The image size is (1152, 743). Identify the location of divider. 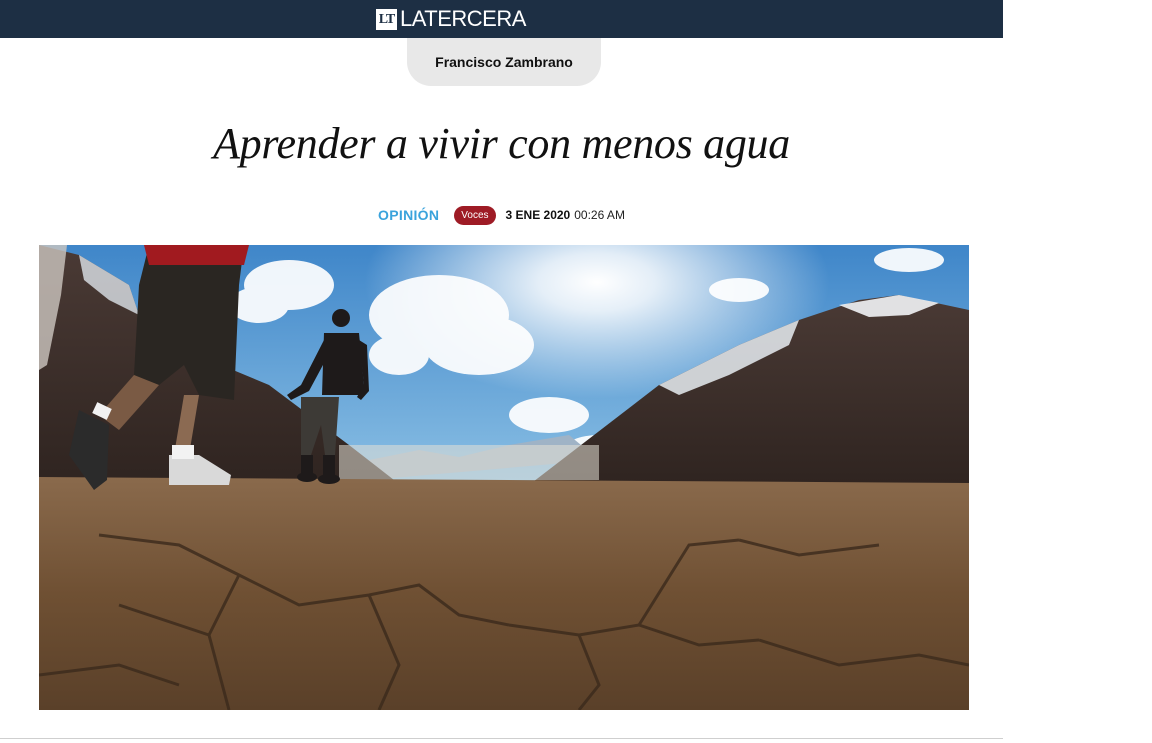
(501, 738).